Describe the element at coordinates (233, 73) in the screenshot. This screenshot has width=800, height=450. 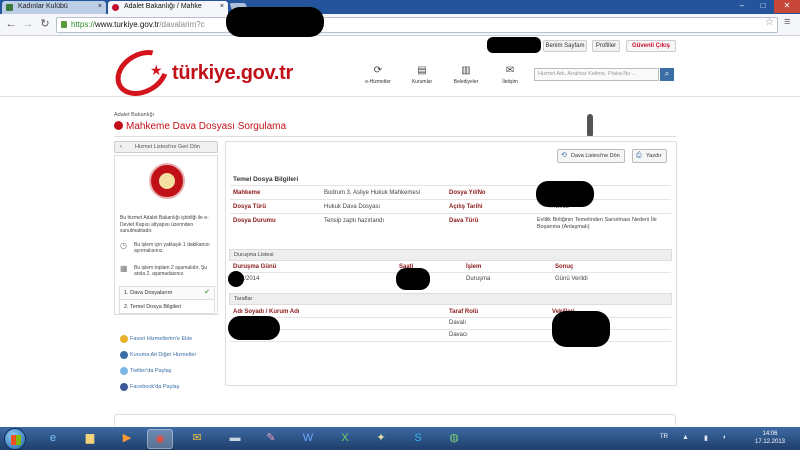
I see `logo-text: türkiye.gov.tr` at that location.